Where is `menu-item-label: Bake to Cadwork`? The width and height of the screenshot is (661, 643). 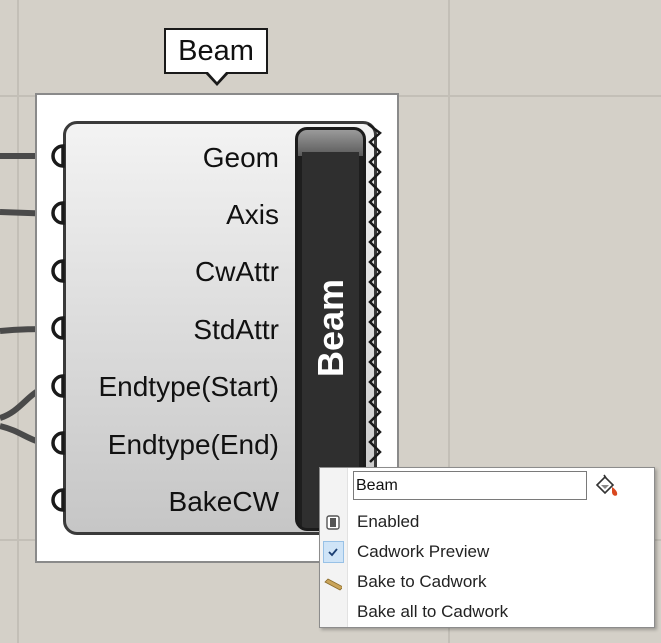 menu-item-label: Bake to Cadwork is located at coordinates (422, 581).